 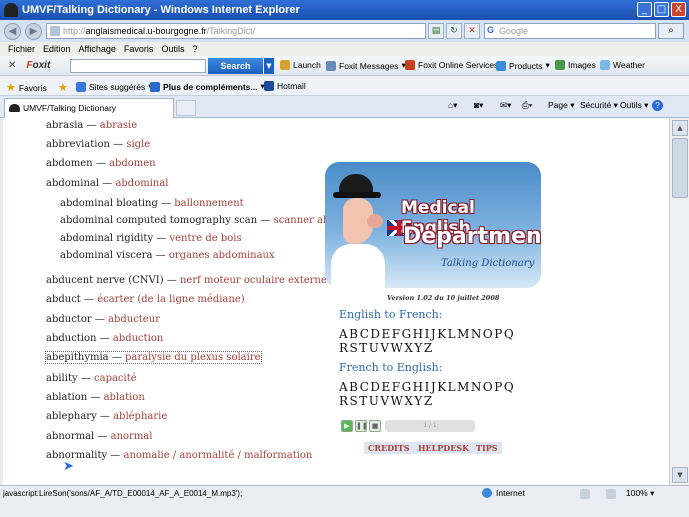 What do you see at coordinates (575, 65) in the screenshot?
I see `images-button: Images` at bounding box center [575, 65].